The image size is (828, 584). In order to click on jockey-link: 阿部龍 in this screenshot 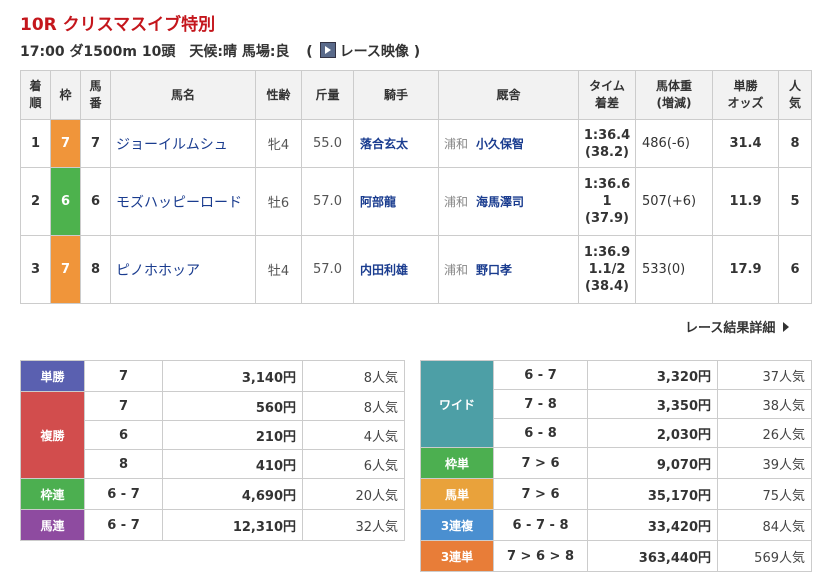, I will do `click(396, 201)`.